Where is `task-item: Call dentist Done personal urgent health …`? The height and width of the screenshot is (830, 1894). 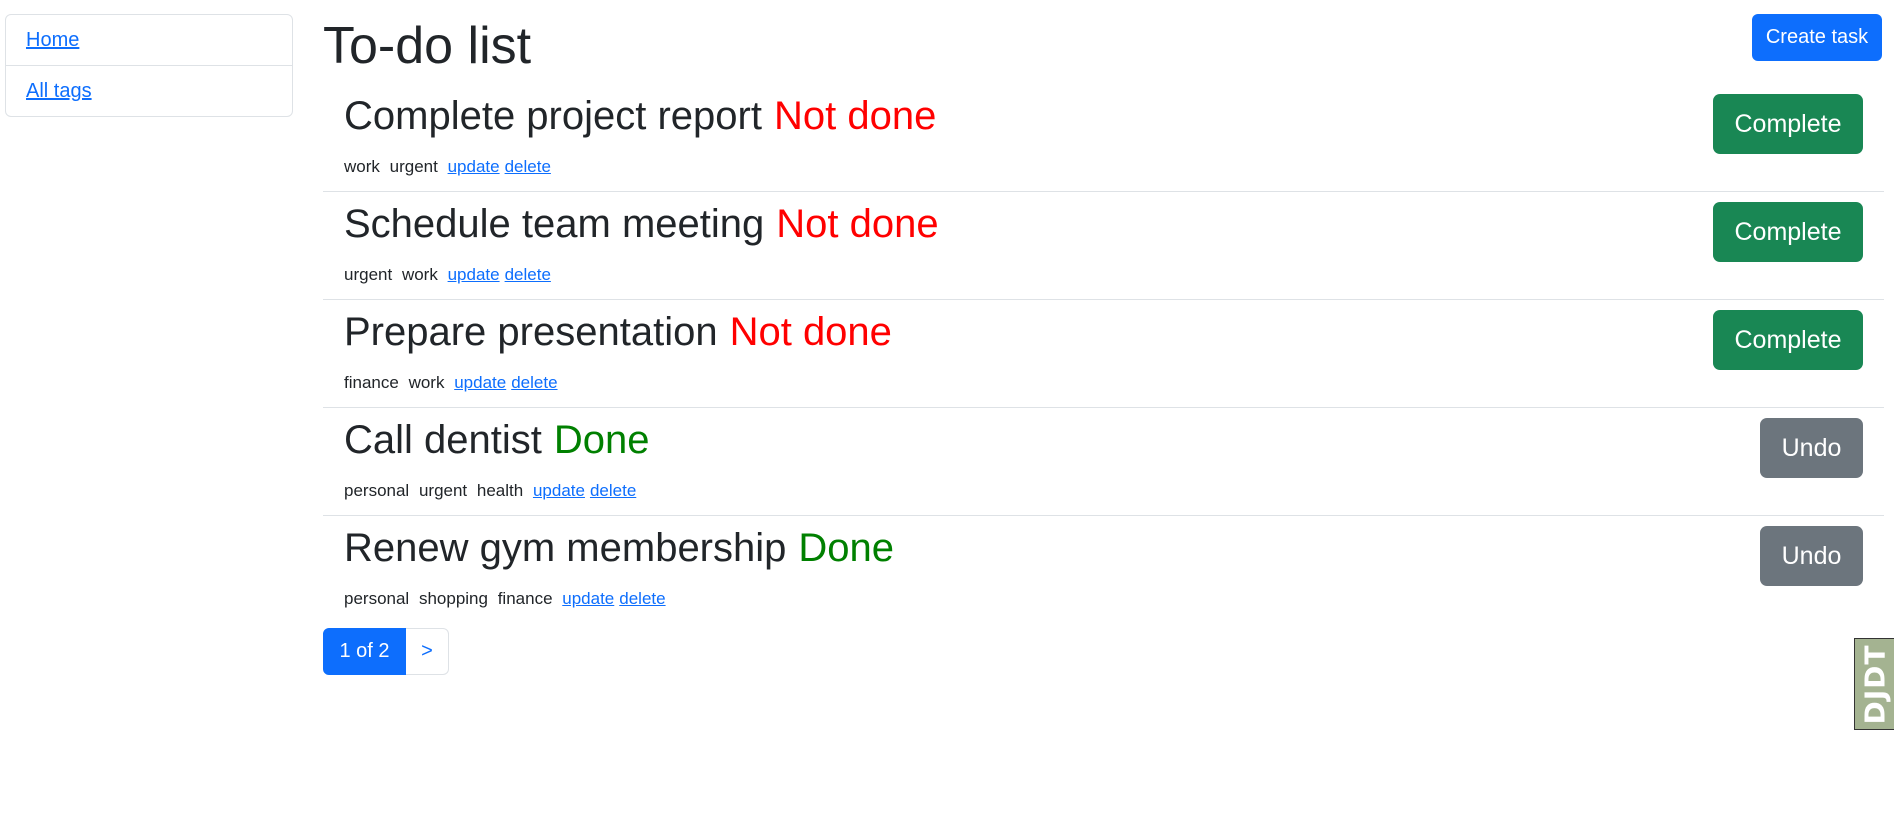 task-item: Call dentist Done personal urgent health … is located at coordinates (1103, 462).